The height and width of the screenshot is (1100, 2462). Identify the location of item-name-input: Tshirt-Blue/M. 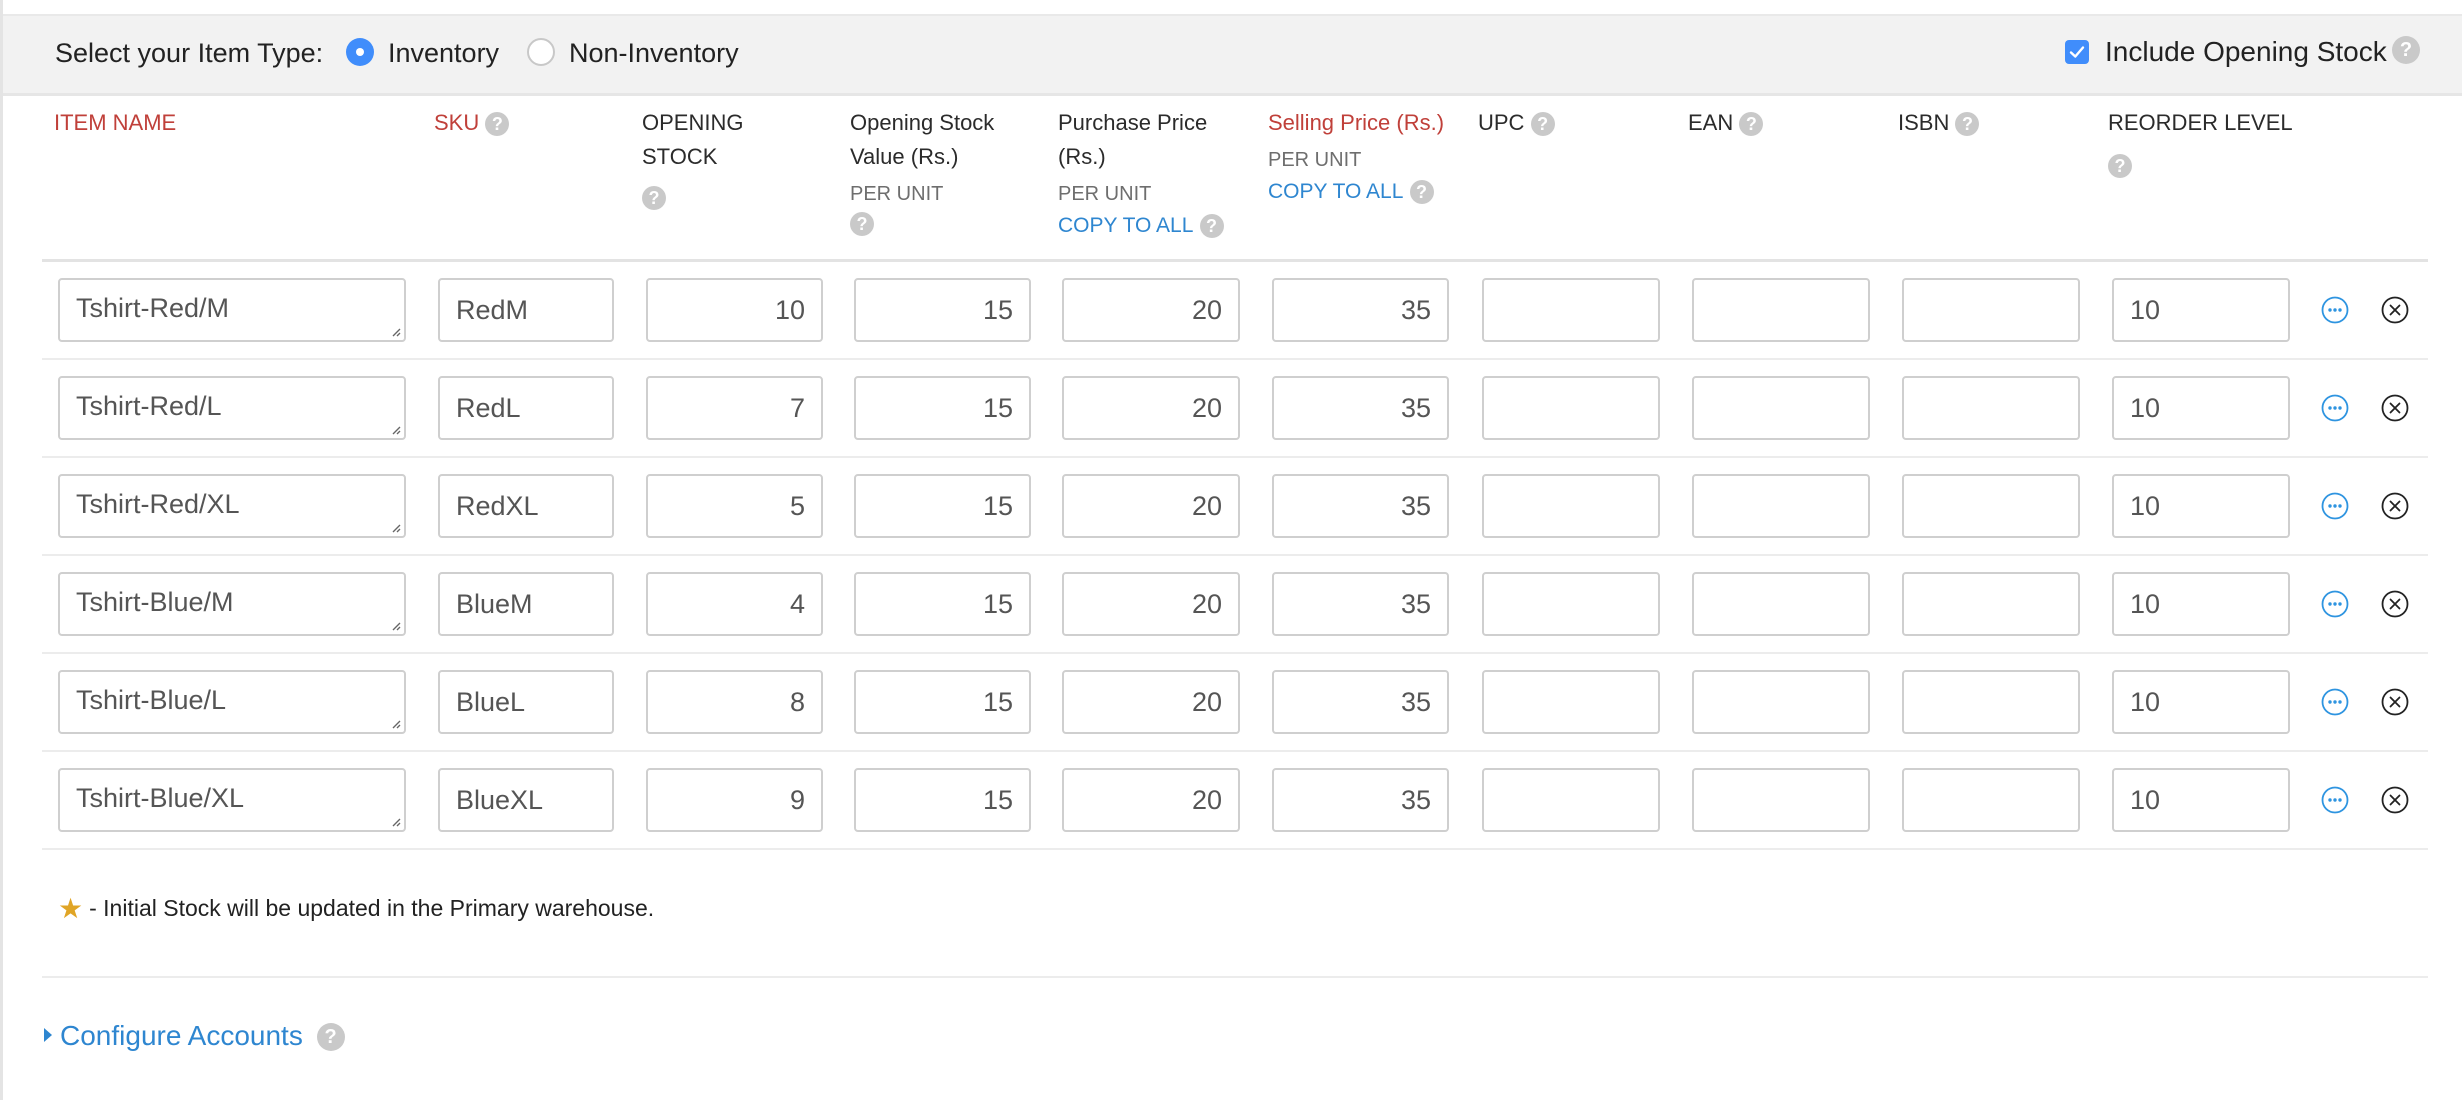
(232, 604).